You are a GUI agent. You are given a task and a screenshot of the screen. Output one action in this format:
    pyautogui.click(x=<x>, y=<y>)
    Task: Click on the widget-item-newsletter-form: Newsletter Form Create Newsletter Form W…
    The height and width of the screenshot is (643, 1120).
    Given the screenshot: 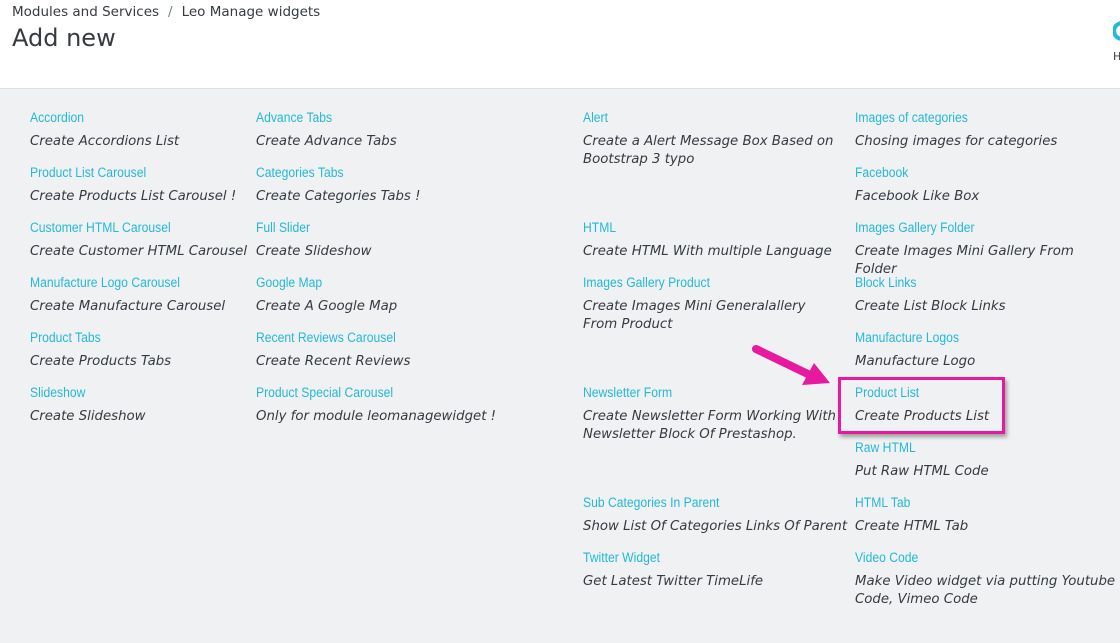 What is the action you would take?
    pyautogui.click(x=710, y=414)
    